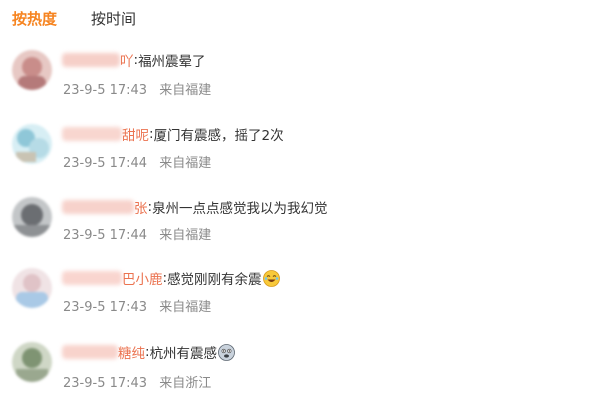  What do you see at coordinates (214, 280) in the screenshot?
I see `comment-text: 感觉刚刚有余震` at bounding box center [214, 280].